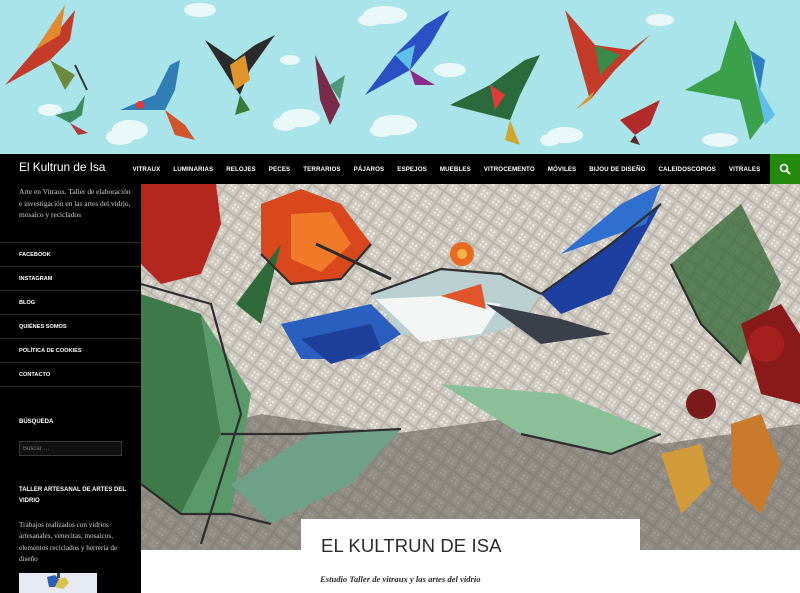  I want to click on nav-item-vitrocemento: Vitrocemento, so click(509, 169).